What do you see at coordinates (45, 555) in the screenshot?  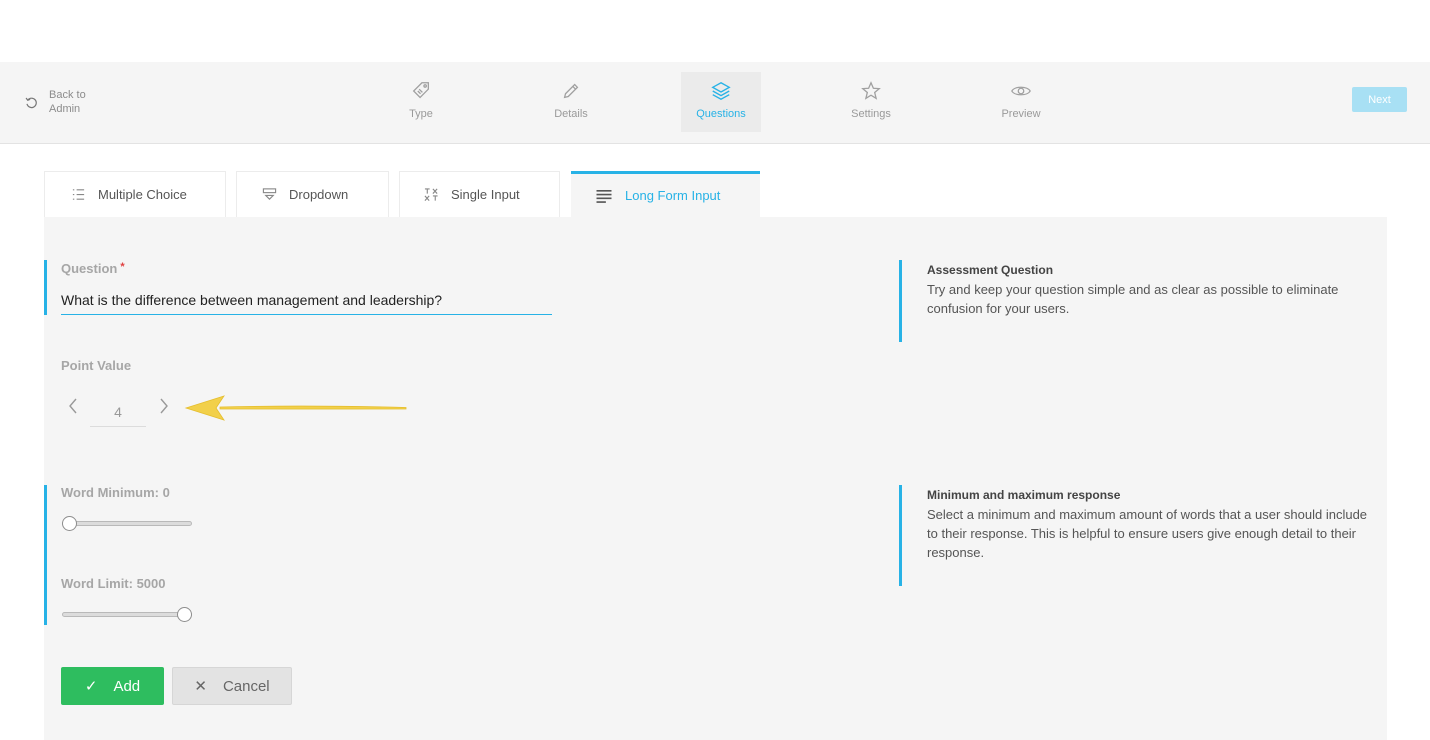 I see `word-range-field-indicator` at bounding box center [45, 555].